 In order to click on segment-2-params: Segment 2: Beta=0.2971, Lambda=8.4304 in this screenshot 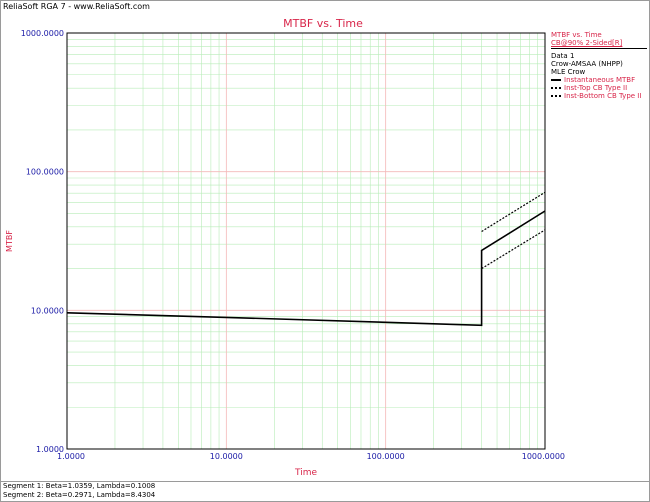, I will do `click(79, 495)`.